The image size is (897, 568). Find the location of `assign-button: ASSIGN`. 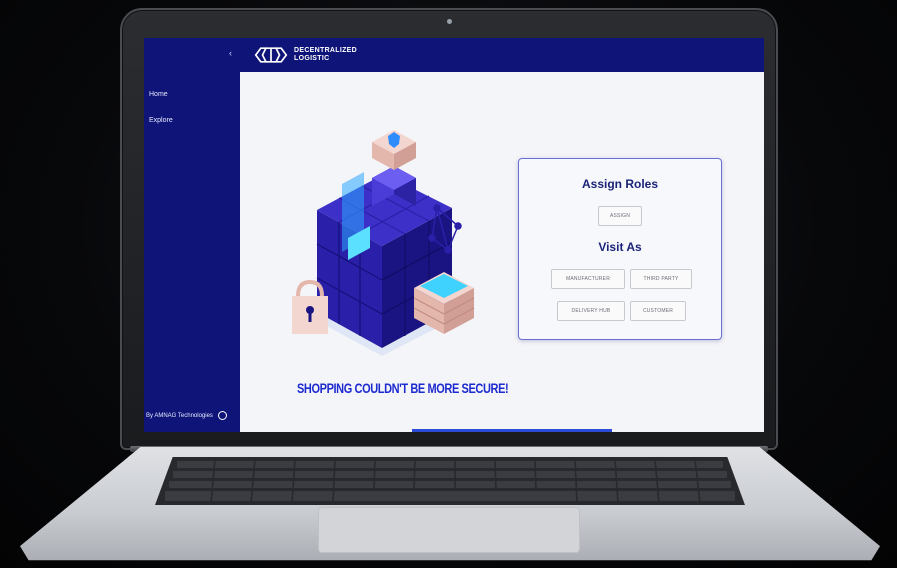

assign-button: ASSIGN is located at coordinates (620, 216).